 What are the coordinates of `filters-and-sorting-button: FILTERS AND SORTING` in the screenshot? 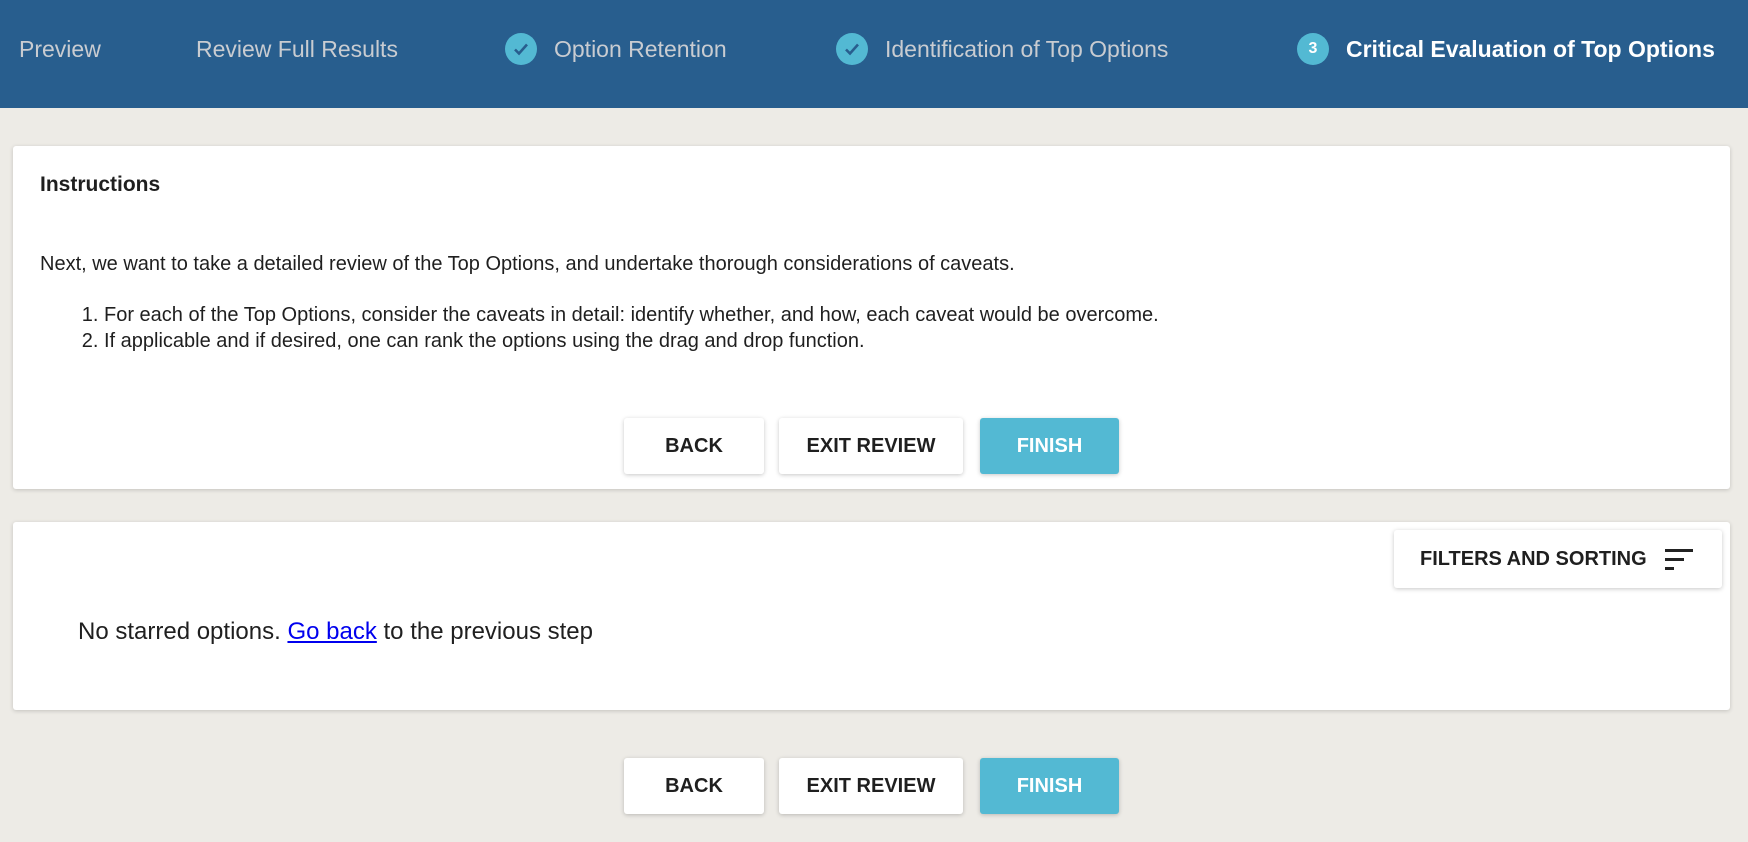 It's located at (1558, 559).